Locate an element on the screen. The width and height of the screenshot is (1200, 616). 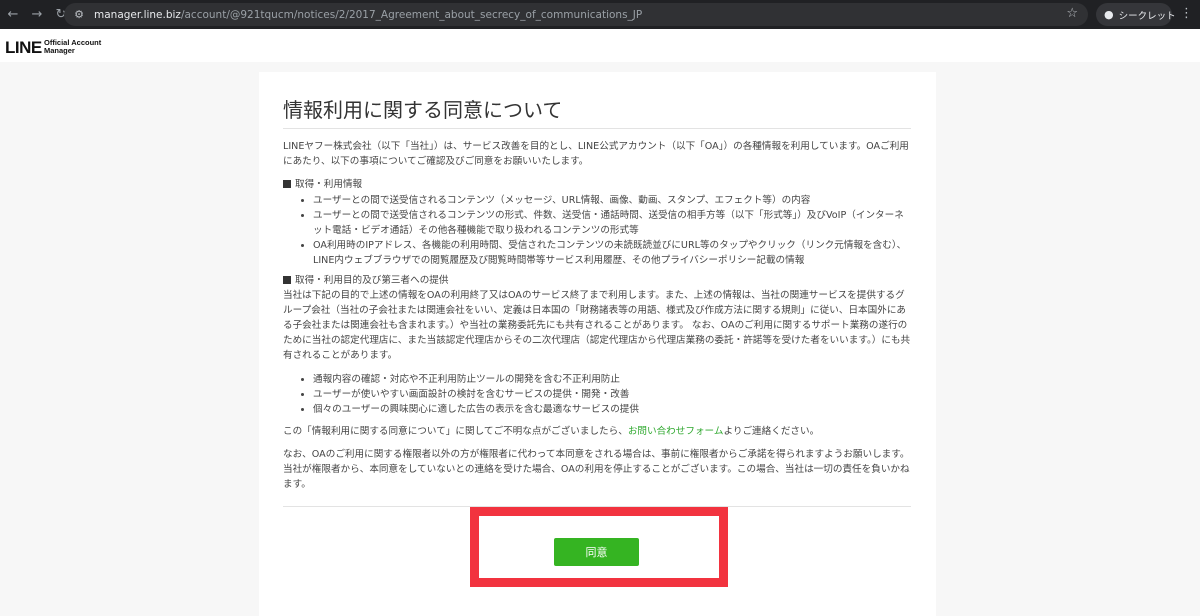
section-title: 取得・利用情報 is located at coordinates (329, 184).